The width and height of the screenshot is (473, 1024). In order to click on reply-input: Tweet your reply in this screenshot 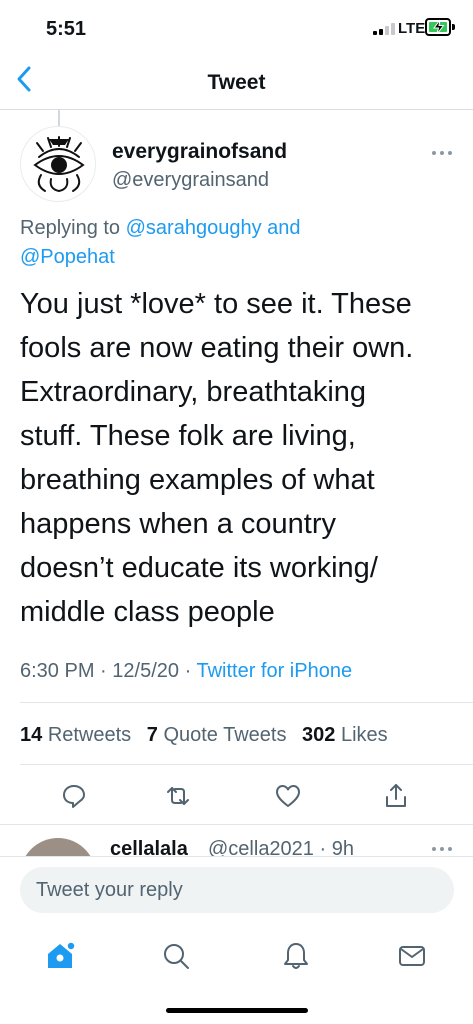, I will do `click(237, 890)`.